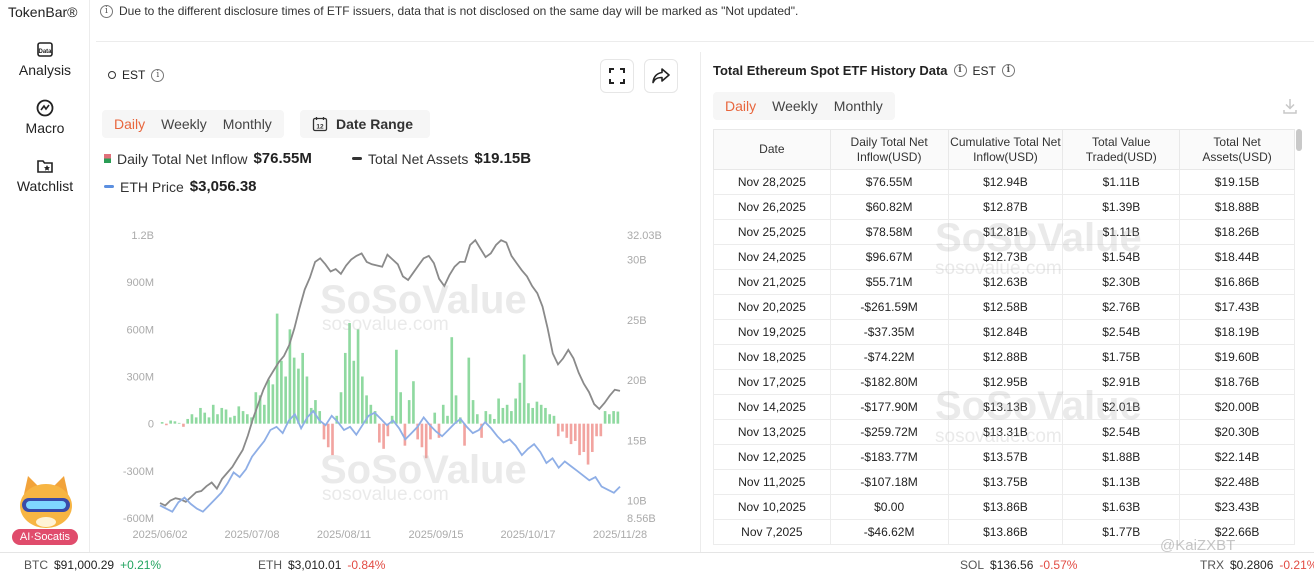  What do you see at coordinates (772, 149) in the screenshot?
I see `column-header-date: Date` at bounding box center [772, 149].